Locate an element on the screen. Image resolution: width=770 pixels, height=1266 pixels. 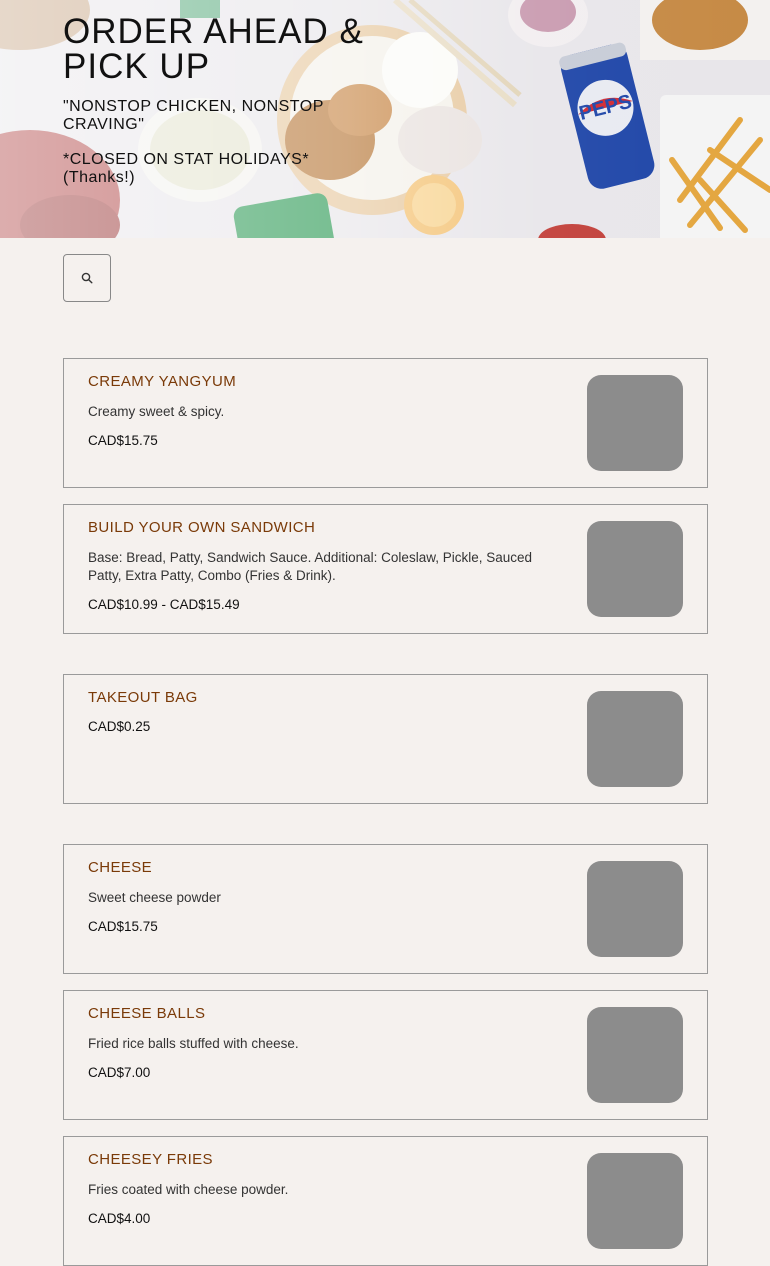
menu-item-card: TAKEOUT BAG CAD$0.25 is located at coordinates (385, 739).